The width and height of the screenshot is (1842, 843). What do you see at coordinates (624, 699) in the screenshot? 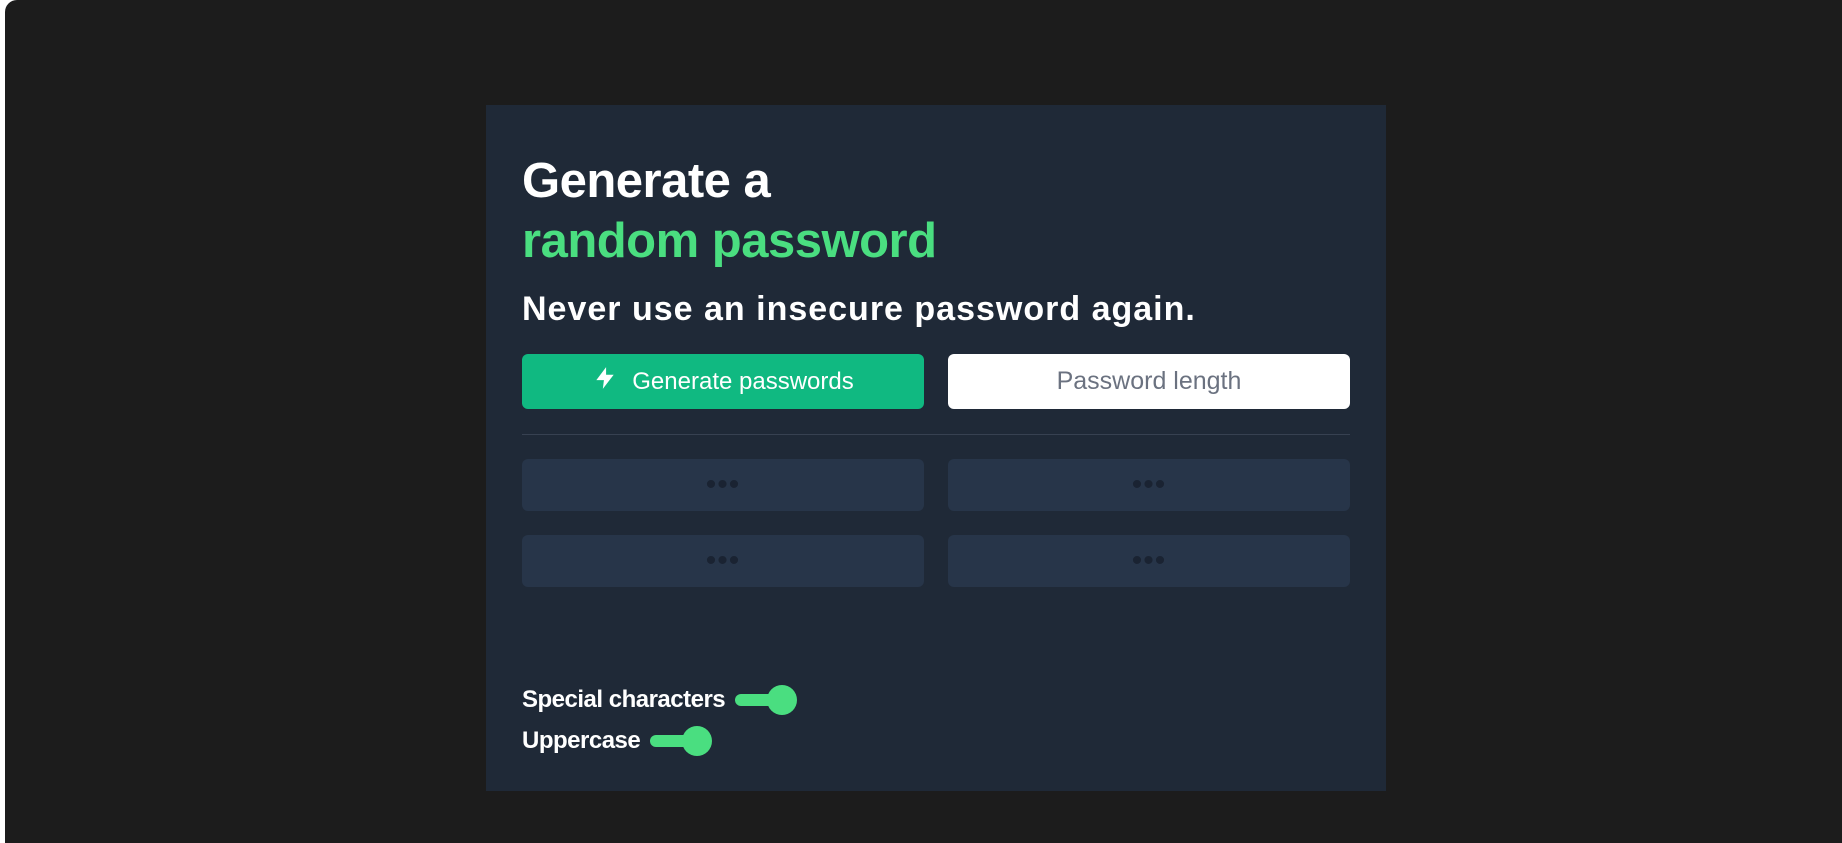
I see `special-characters-label: Special characters` at bounding box center [624, 699].